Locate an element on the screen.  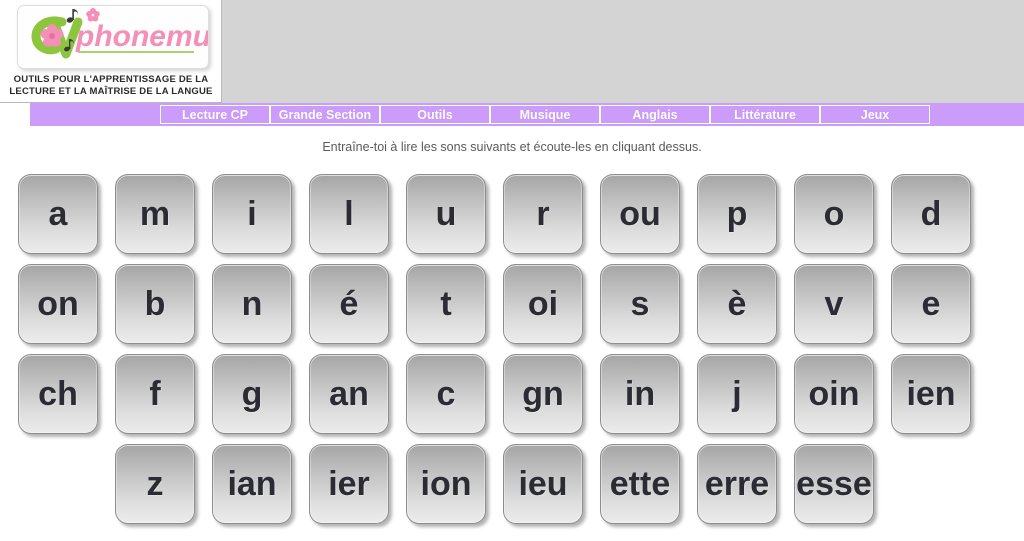
sound-key-label: g is located at coordinates (252, 394).